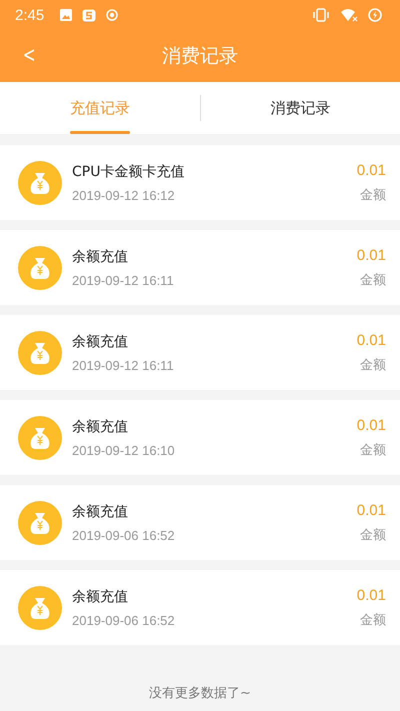 The width and height of the screenshot is (400, 711). What do you see at coordinates (200, 56) in the screenshot?
I see `page-title: 消费记录` at bounding box center [200, 56].